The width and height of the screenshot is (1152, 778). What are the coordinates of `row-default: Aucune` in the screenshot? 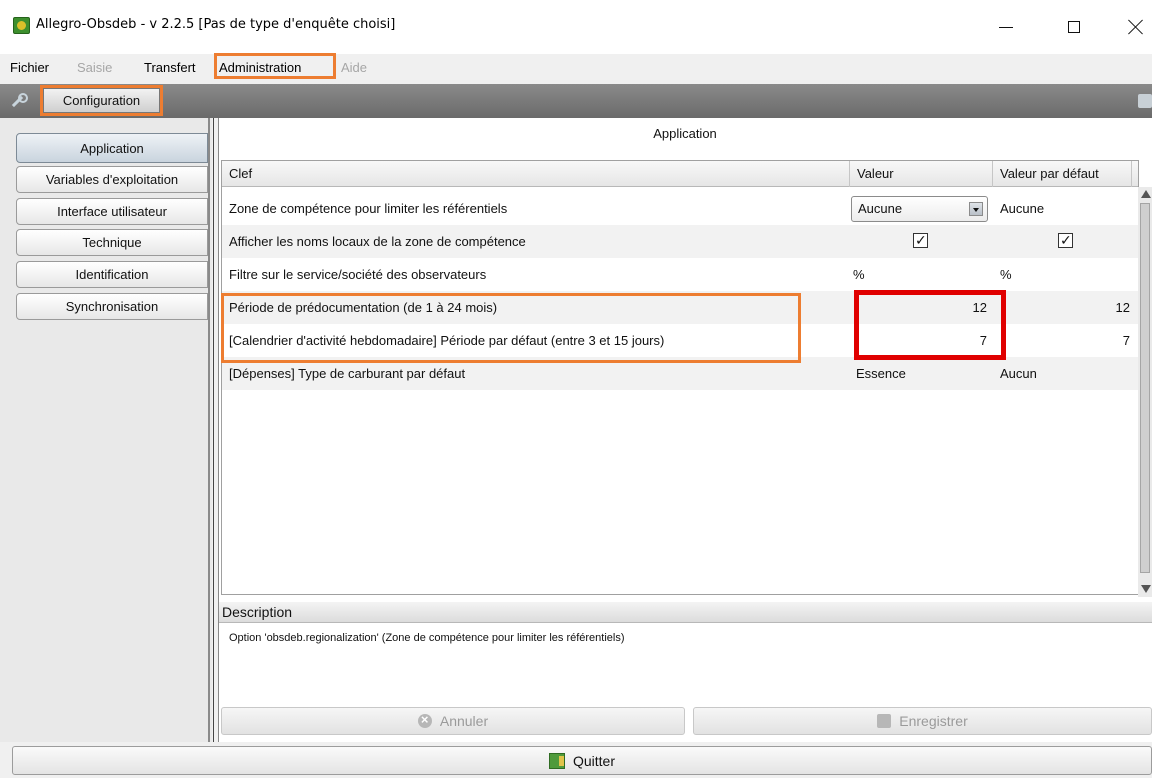 It's located at (1022, 208).